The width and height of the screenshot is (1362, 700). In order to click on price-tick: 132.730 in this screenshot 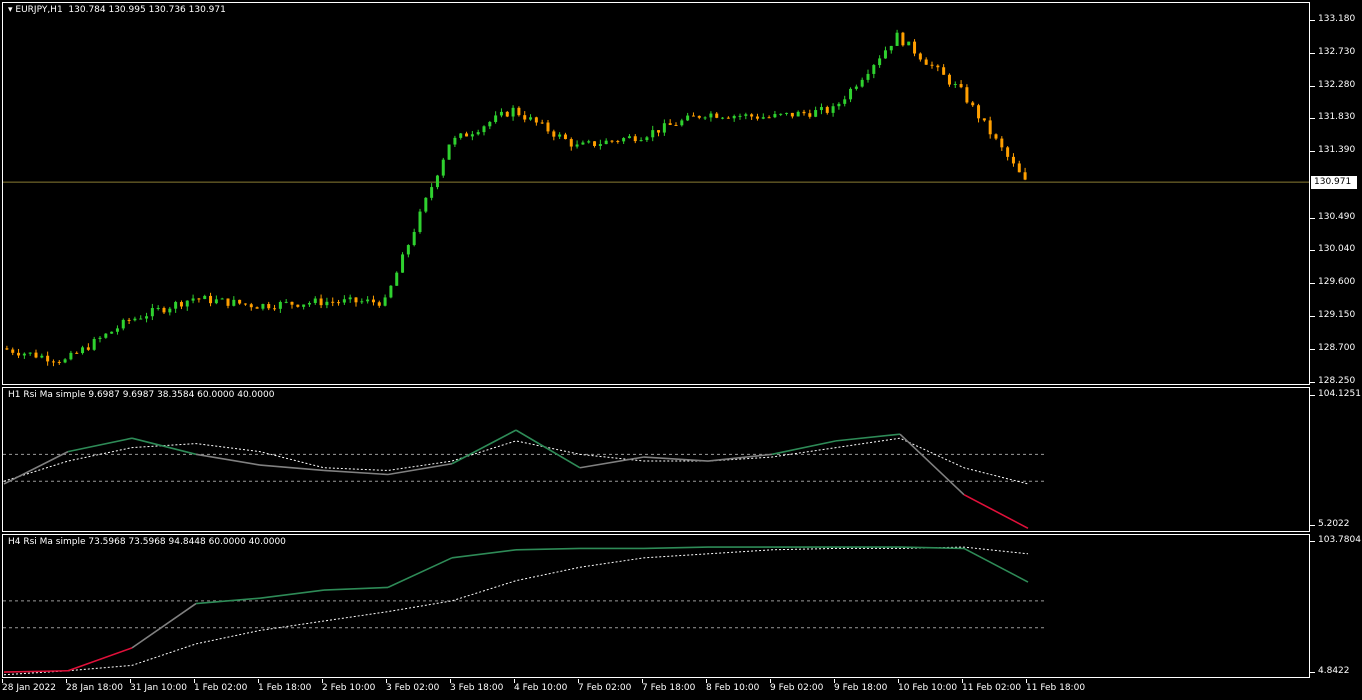, I will do `click(1332, 52)`.